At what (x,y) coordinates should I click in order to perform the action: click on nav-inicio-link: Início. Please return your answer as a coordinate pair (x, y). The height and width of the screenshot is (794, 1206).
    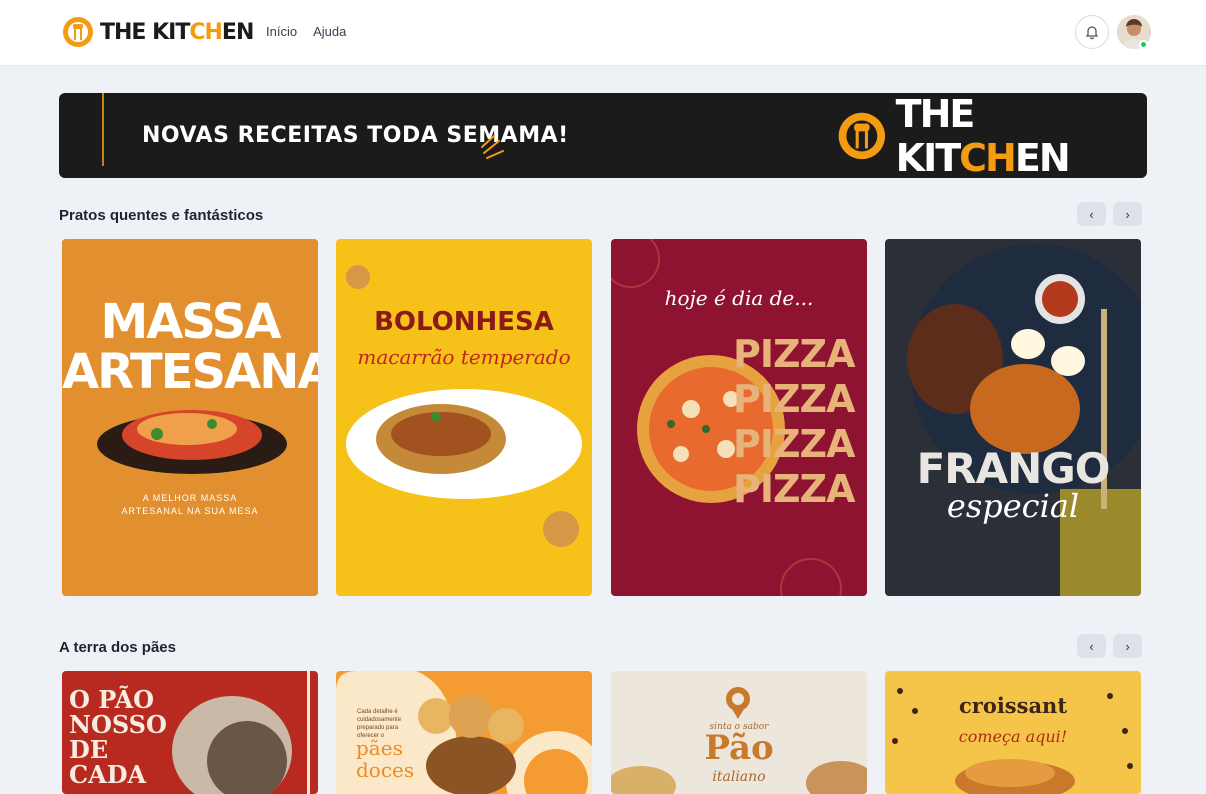
    Looking at the image, I should click on (281, 31).